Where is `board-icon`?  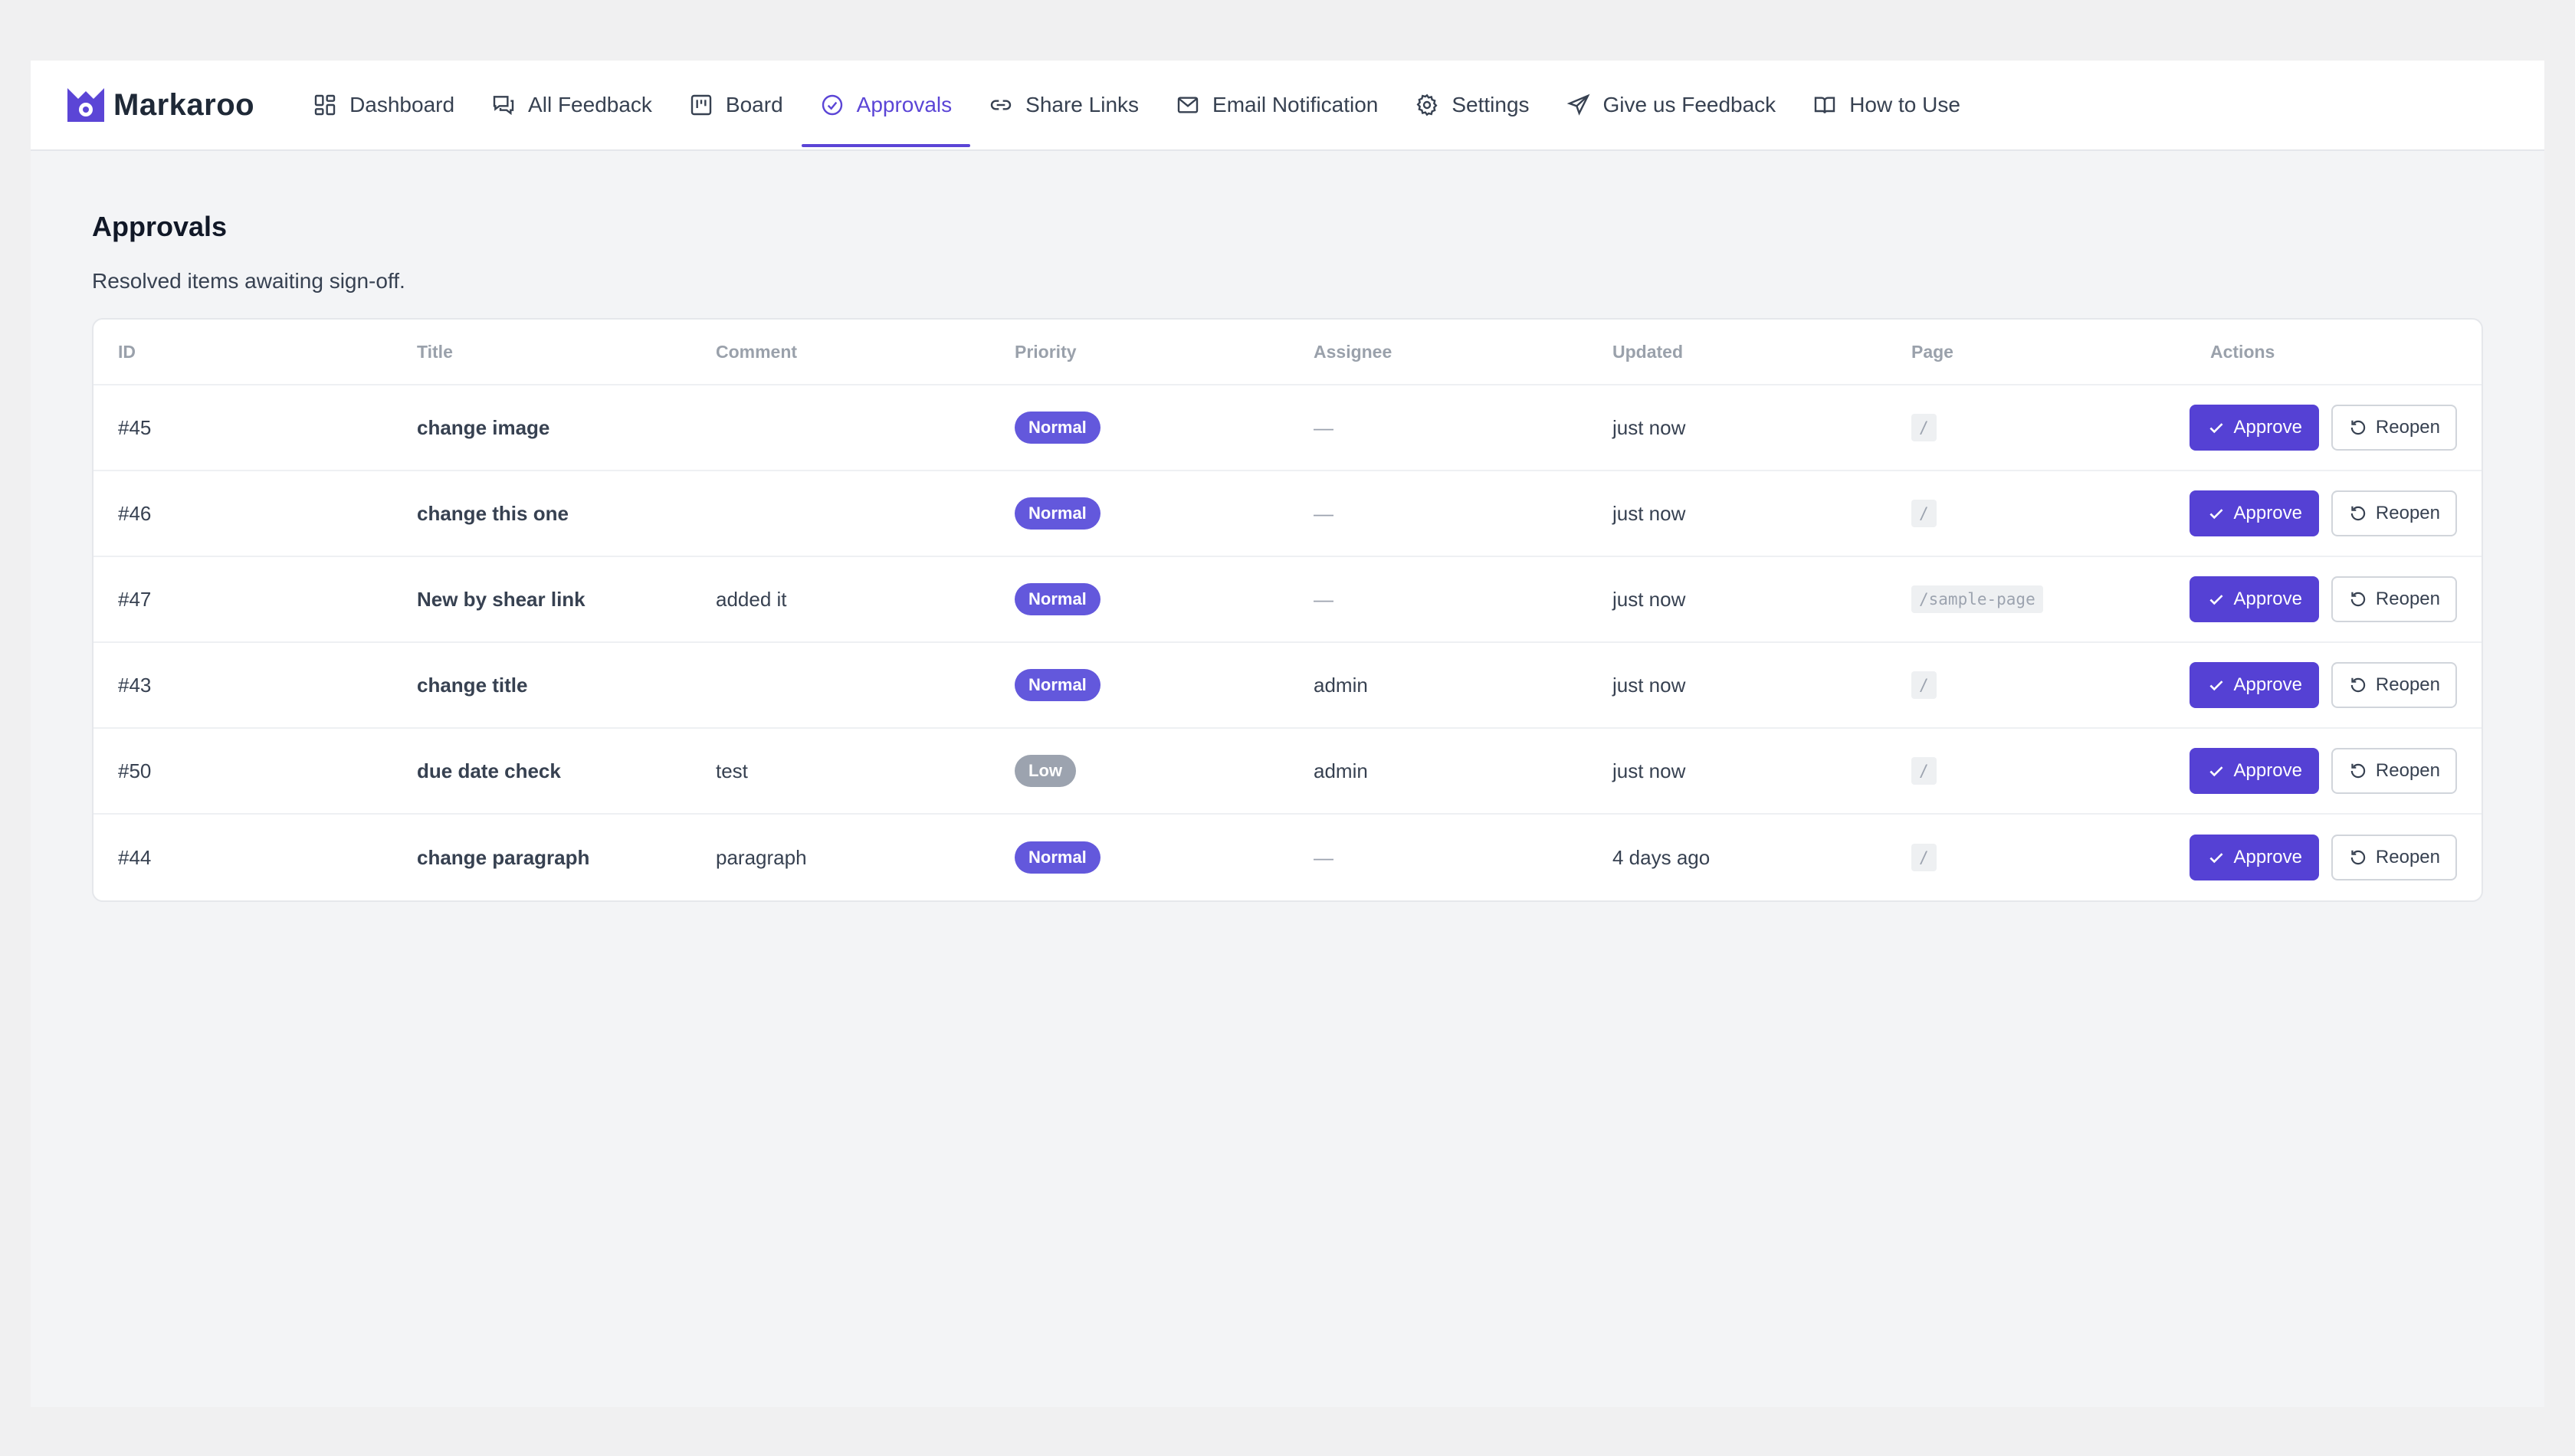 board-icon is located at coordinates (701, 105).